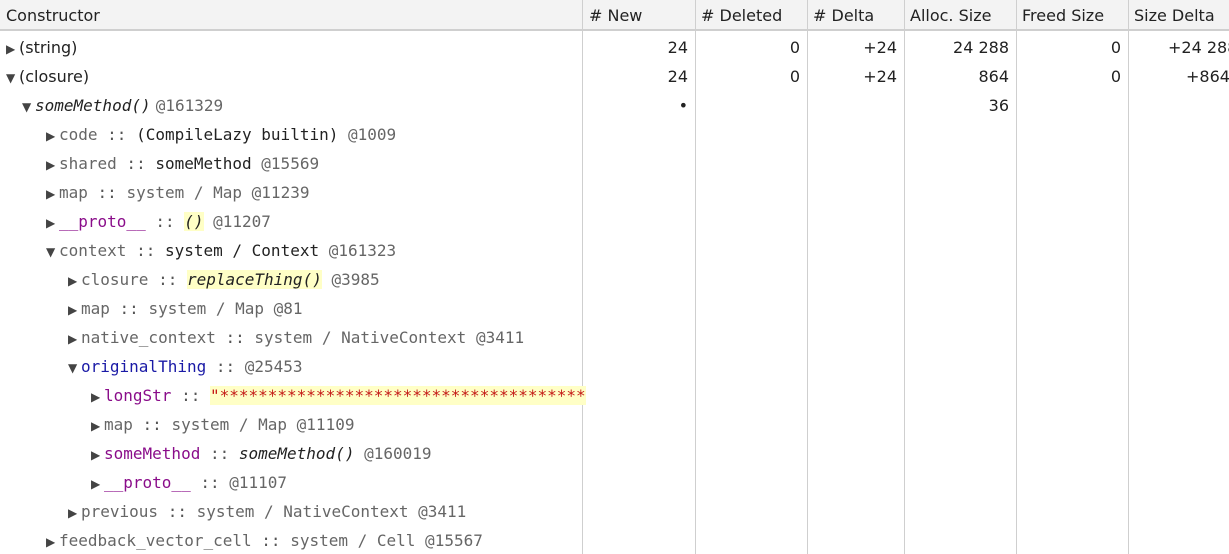 This screenshot has height=554, width=1229. Describe the element at coordinates (189, 105) in the screenshot. I see `object-id: @161329` at that location.